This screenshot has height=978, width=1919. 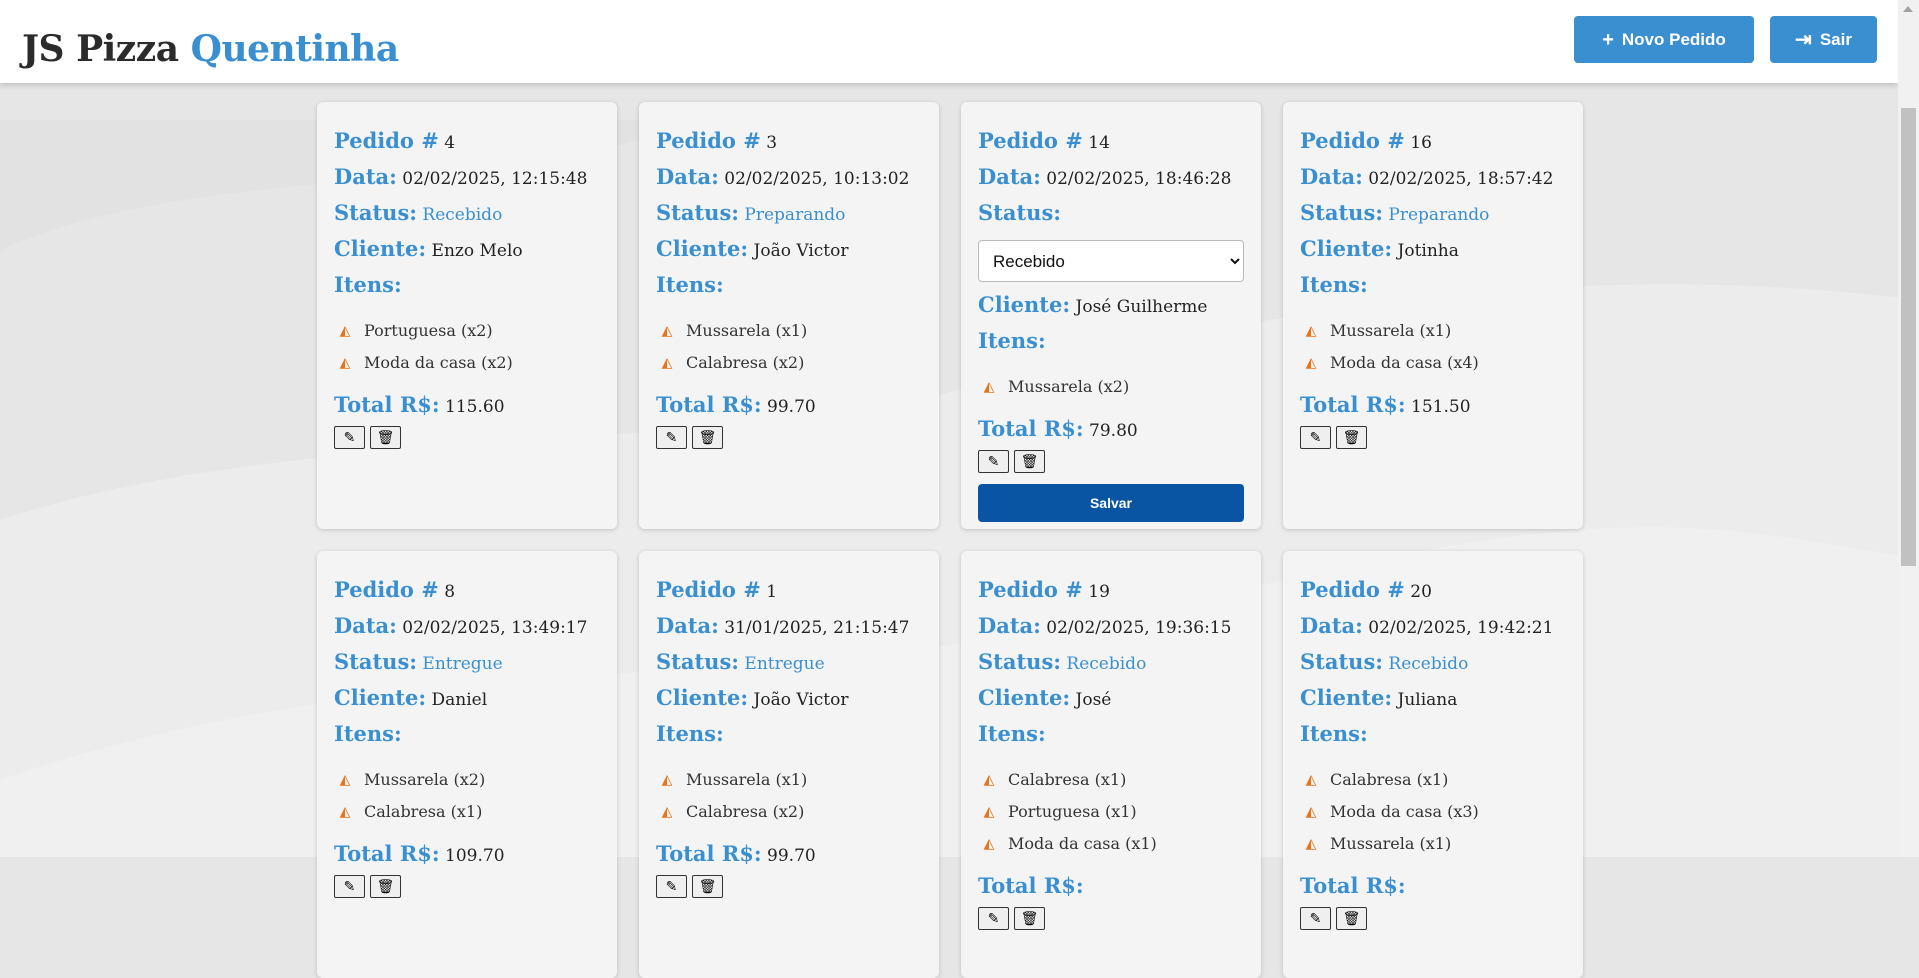 What do you see at coordinates (1433, 591) in the screenshot?
I see `order-number: Pedido # 20` at bounding box center [1433, 591].